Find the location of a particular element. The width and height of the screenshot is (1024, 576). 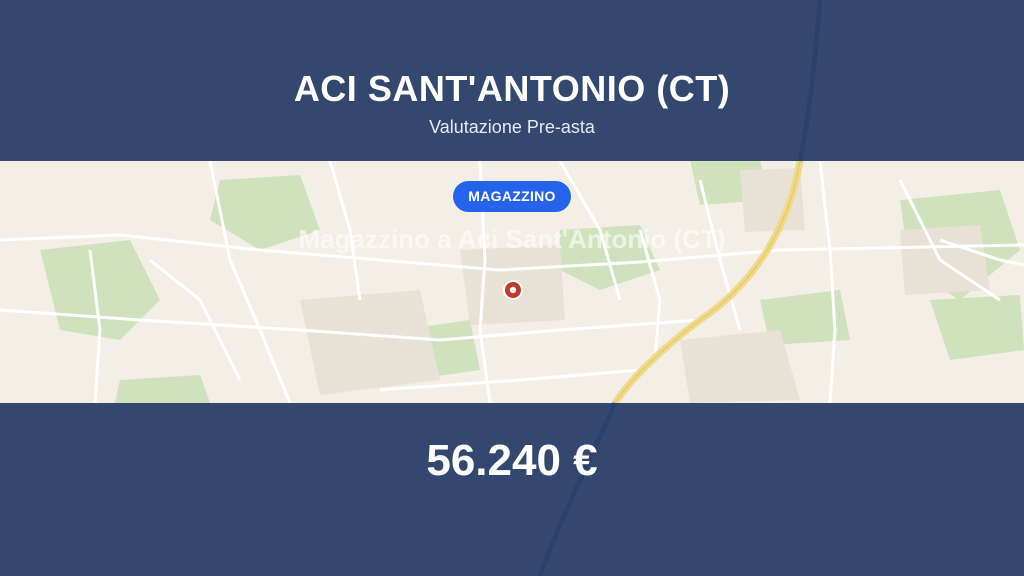

page-title: ACI SANT'ANTONIO (CT) is located at coordinates (512, 88).